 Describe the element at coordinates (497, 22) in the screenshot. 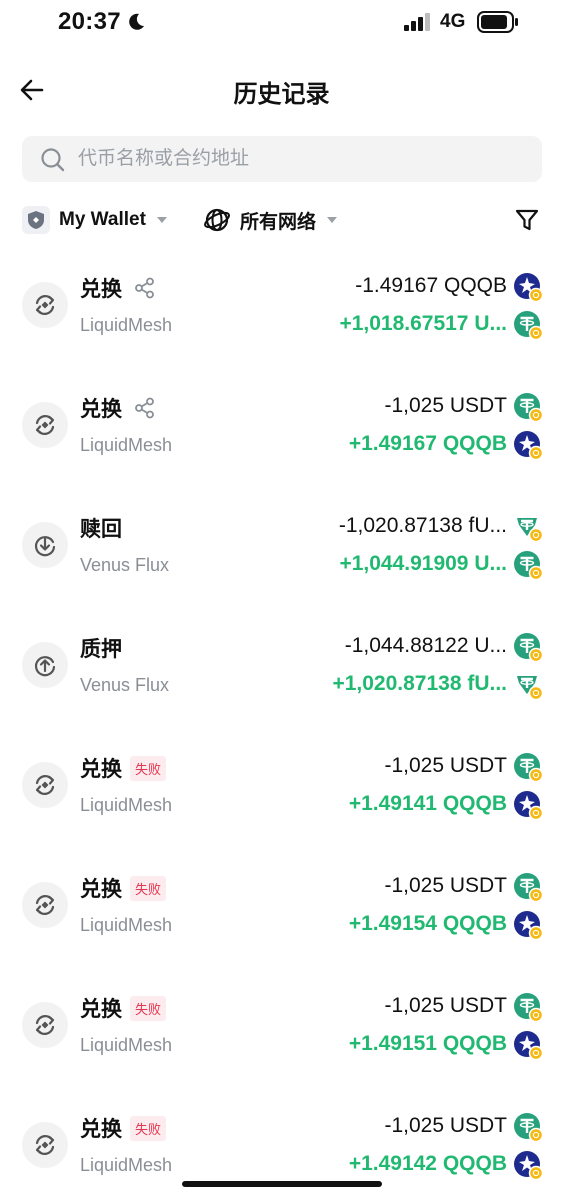

I see `battery-icon` at that location.